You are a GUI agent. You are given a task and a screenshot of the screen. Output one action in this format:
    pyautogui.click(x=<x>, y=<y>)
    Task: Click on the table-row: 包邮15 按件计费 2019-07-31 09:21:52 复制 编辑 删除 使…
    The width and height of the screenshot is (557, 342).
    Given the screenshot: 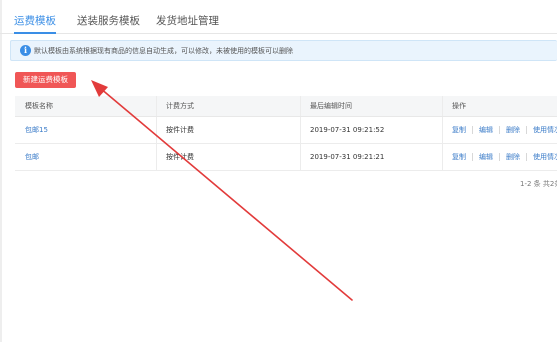 What is the action you would take?
    pyautogui.click(x=286, y=130)
    